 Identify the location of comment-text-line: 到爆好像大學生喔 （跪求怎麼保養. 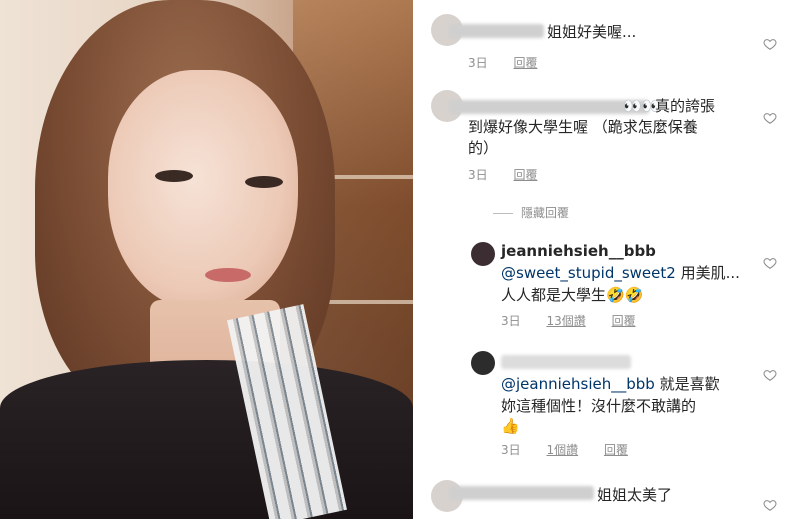
(583, 127).